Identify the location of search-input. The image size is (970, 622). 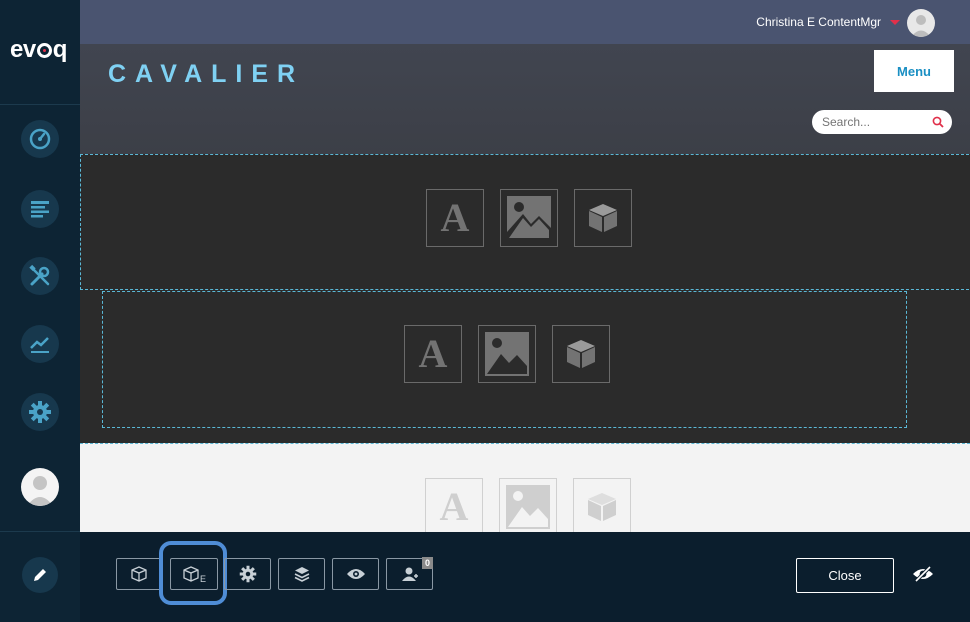
(872, 122).